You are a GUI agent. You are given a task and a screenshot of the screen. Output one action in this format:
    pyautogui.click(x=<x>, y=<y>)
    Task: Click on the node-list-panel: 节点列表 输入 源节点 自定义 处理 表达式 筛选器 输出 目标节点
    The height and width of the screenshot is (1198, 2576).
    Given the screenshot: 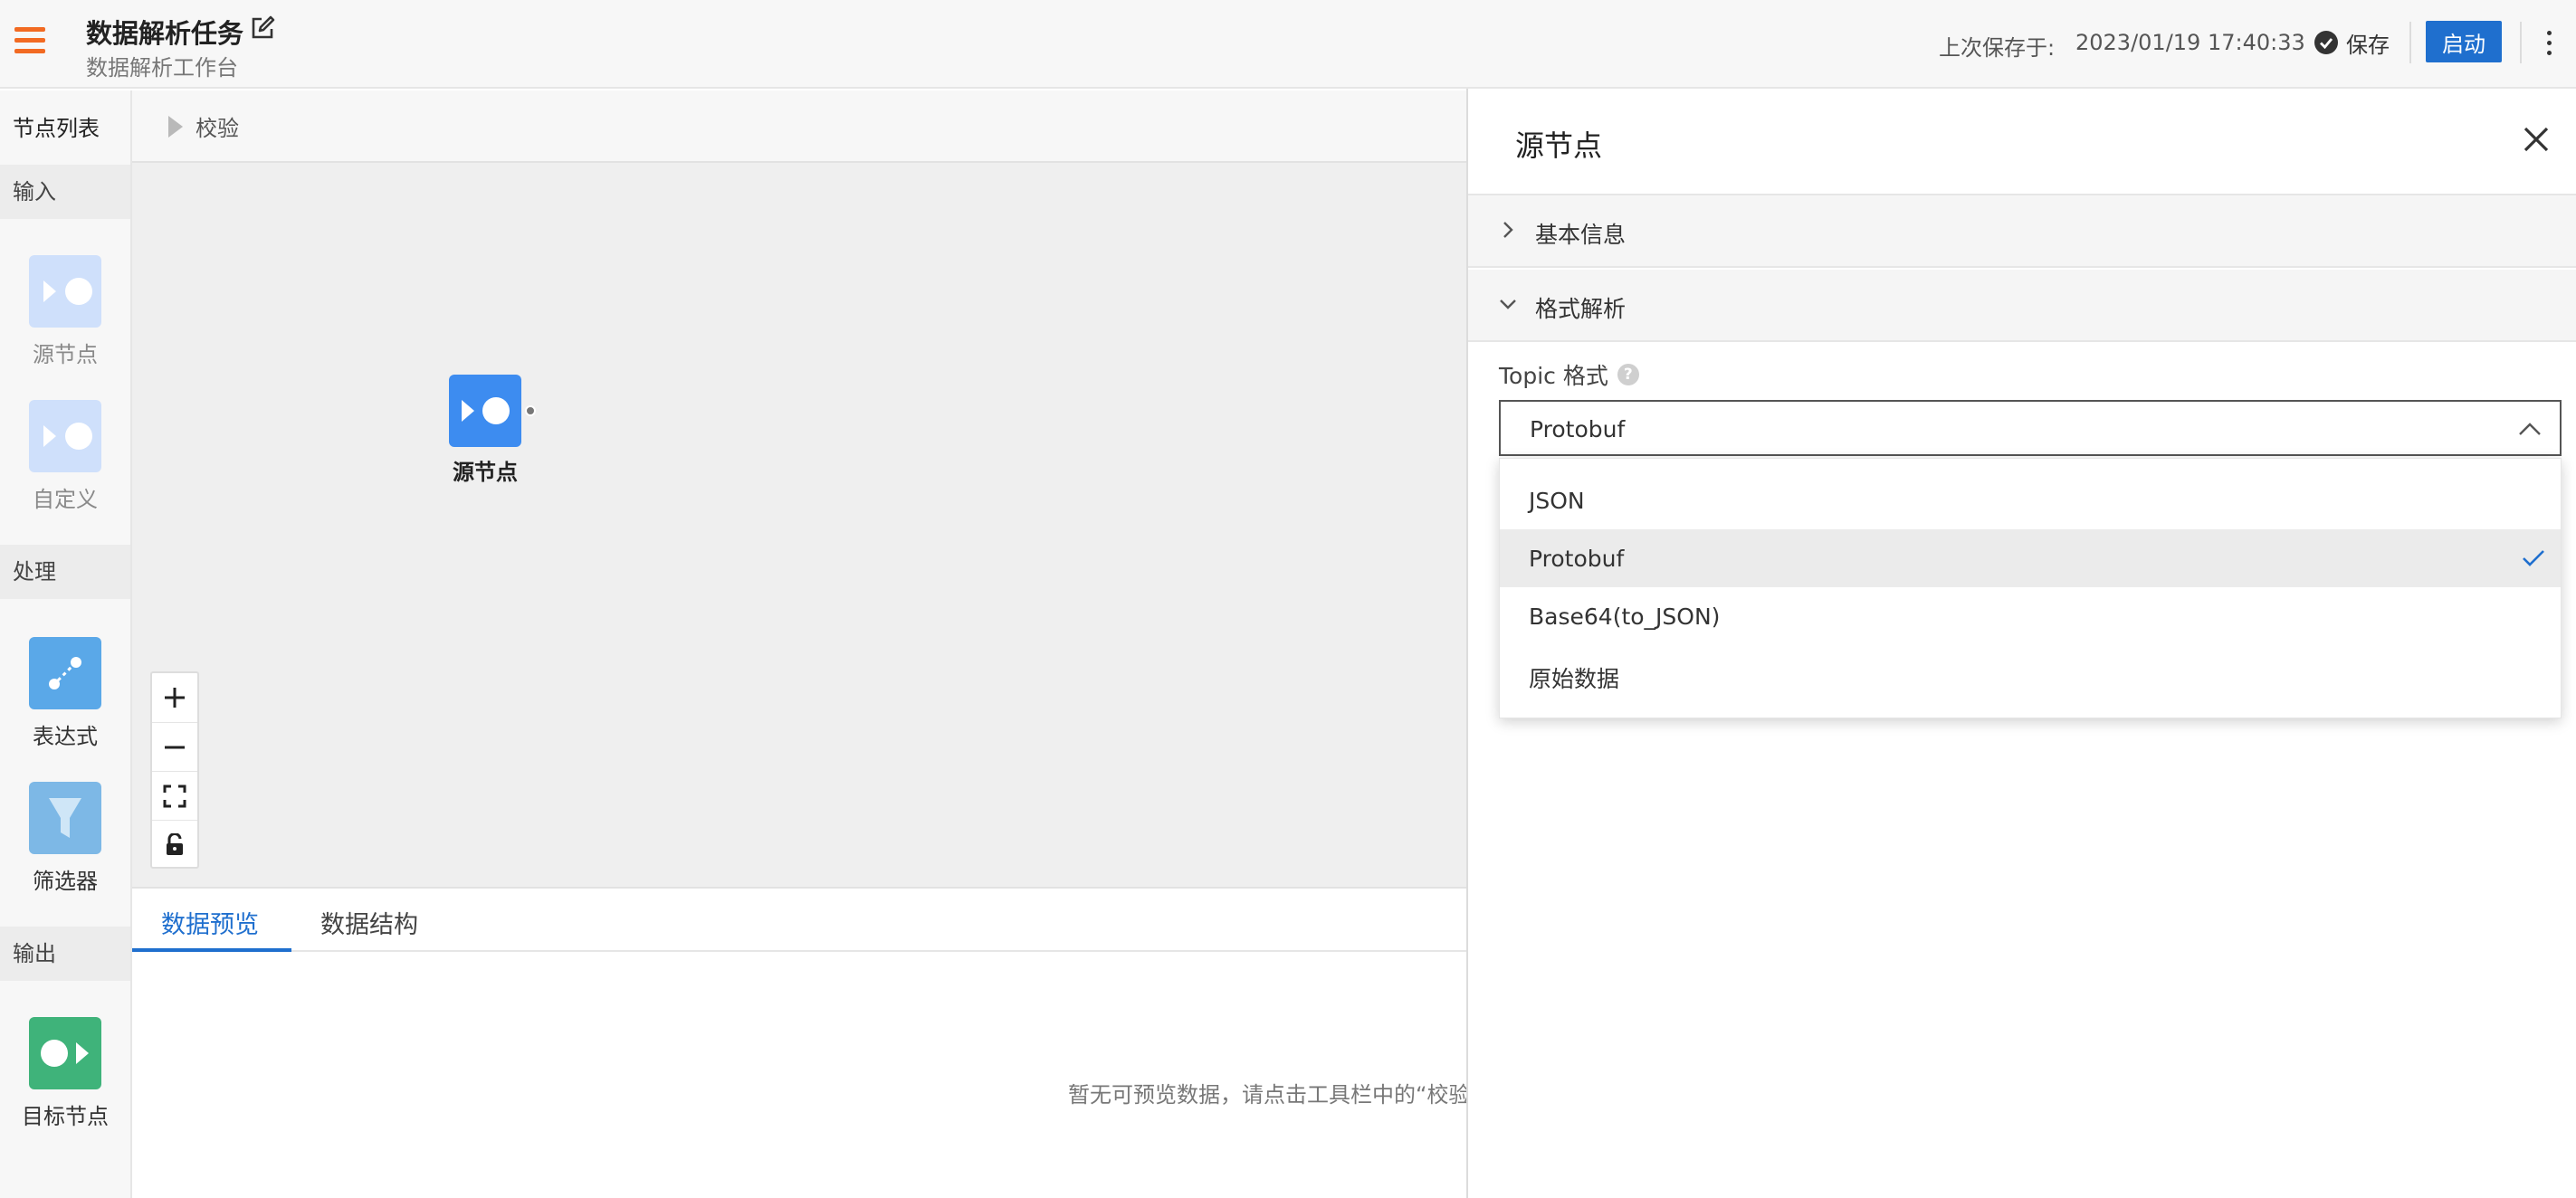 What is the action you would take?
    pyautogui.click(x=66, y=644)
    